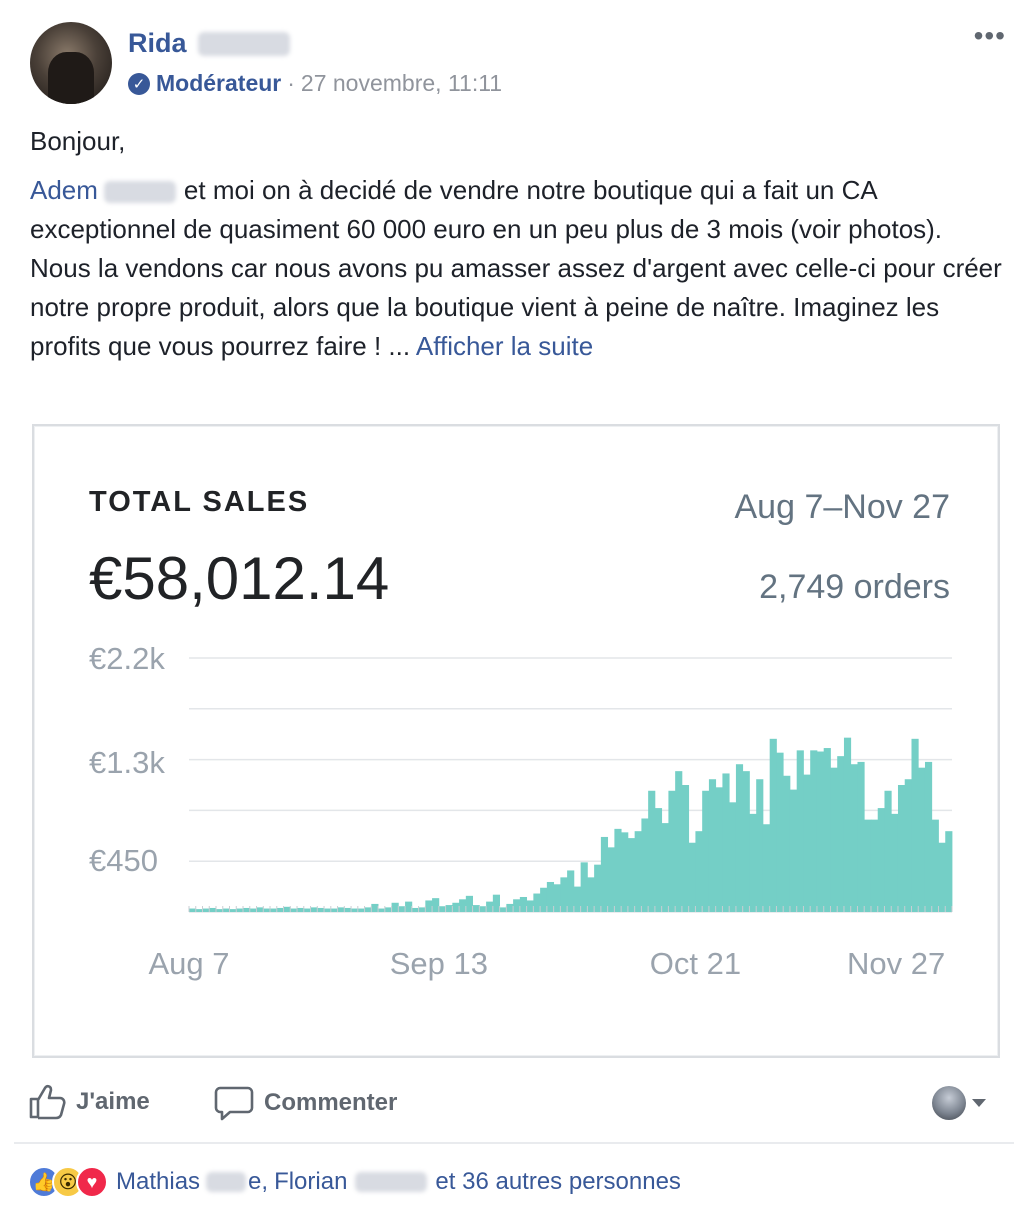 The image size is (1024, 1212). What do you see at coordinates (896, 963) in the screenshot?
I see `x-tick-label: Nov 27` at bounding box center [896, 963].